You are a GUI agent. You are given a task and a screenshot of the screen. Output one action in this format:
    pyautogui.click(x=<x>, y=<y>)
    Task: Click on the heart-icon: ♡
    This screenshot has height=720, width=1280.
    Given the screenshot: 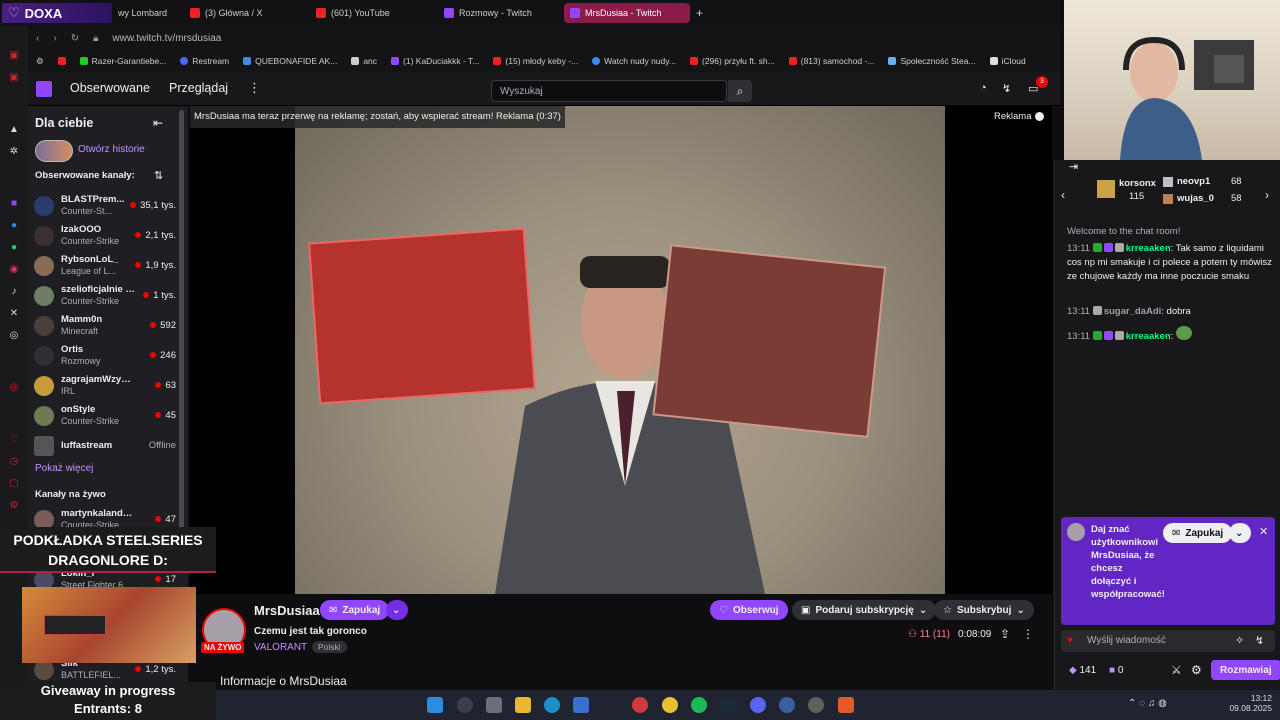 What is the action you would take?
    pyautogui.click(x=14, y=440)
    